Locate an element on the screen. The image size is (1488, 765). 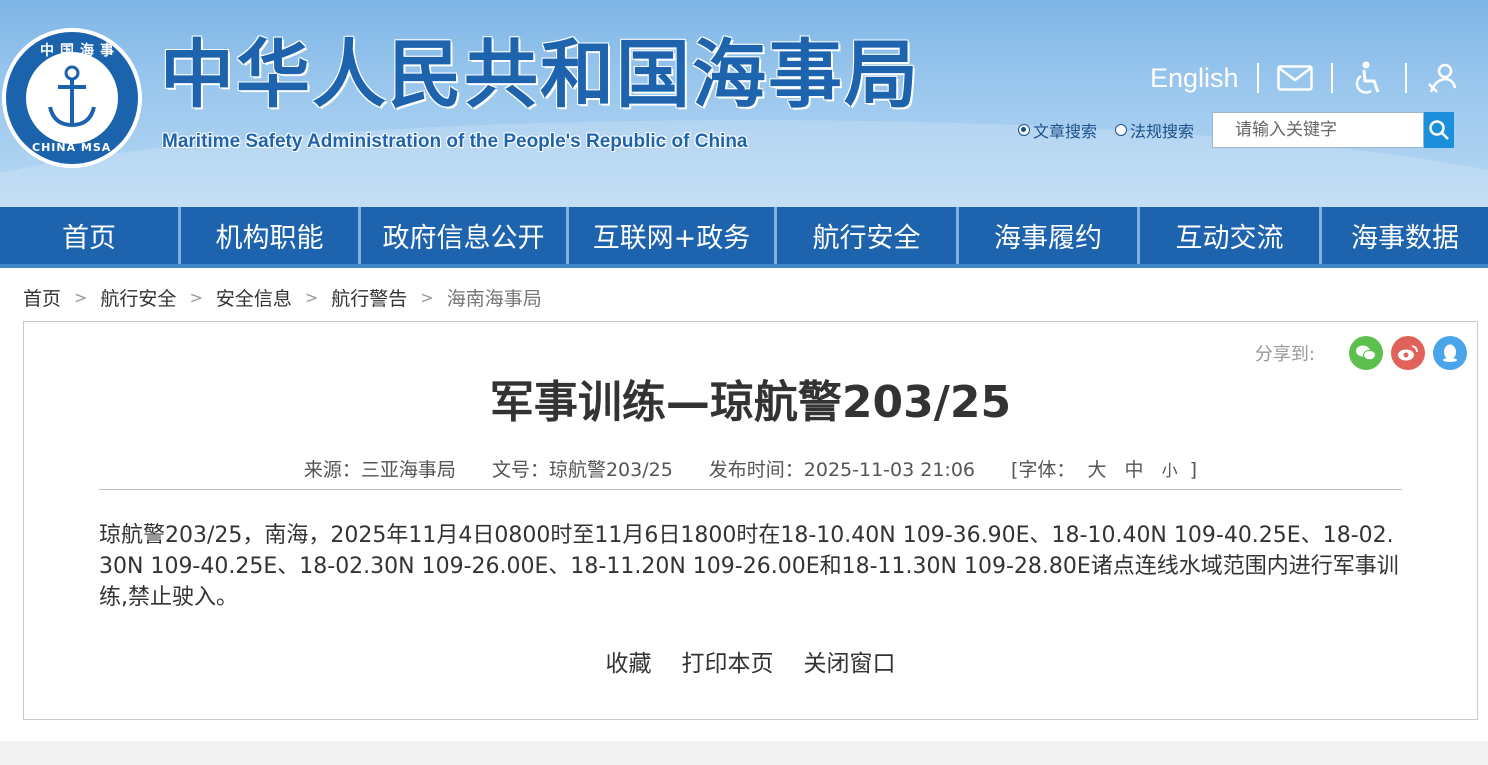
nav-item-navigation-safety: 航行安全 is located at coordinates (868, 235).